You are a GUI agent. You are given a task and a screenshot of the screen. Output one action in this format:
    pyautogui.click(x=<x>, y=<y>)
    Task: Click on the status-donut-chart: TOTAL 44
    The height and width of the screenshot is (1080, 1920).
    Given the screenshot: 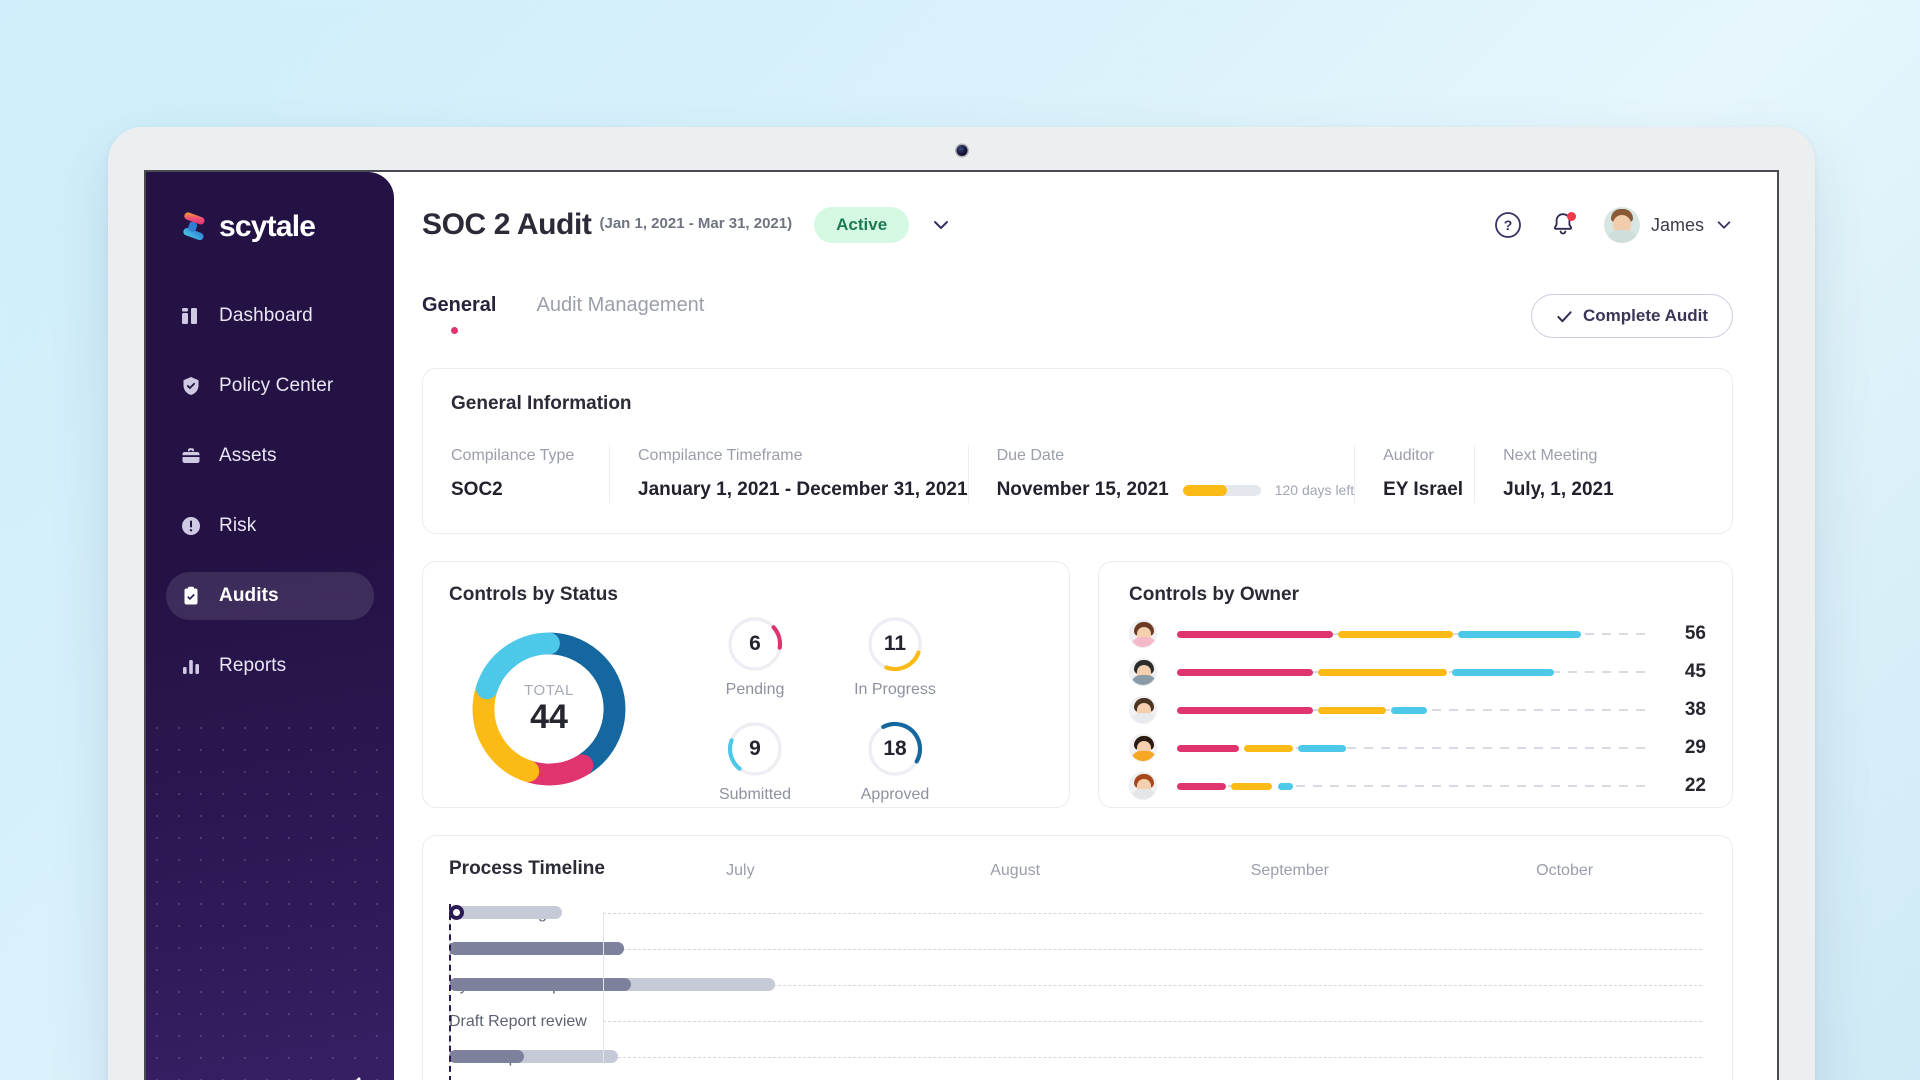 What is the action you would take?
    pyautogui.click(x=549, y=709)
    